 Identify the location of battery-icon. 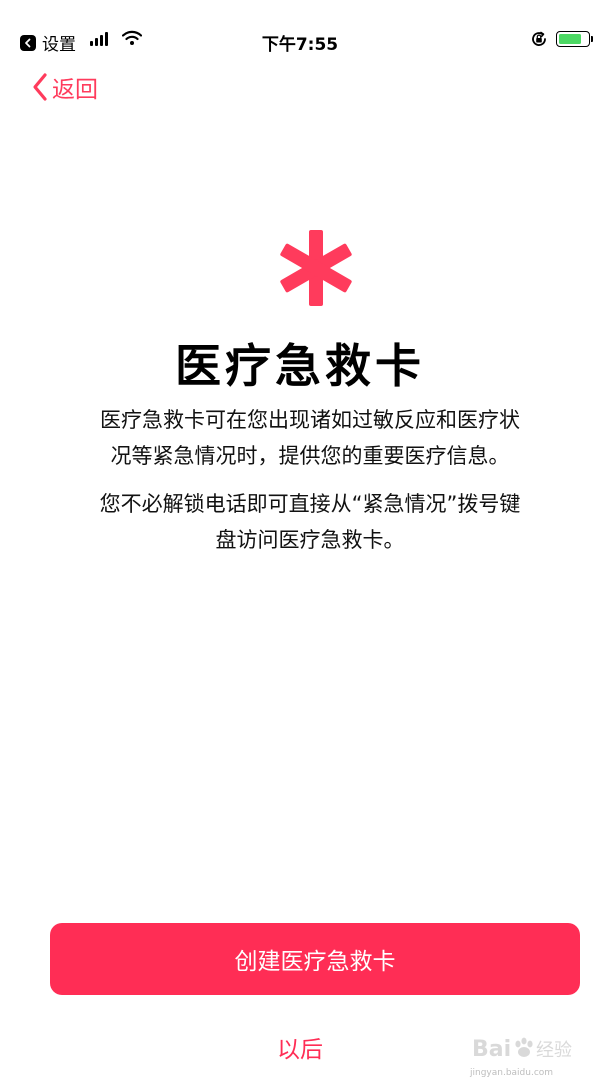
(573, 39).